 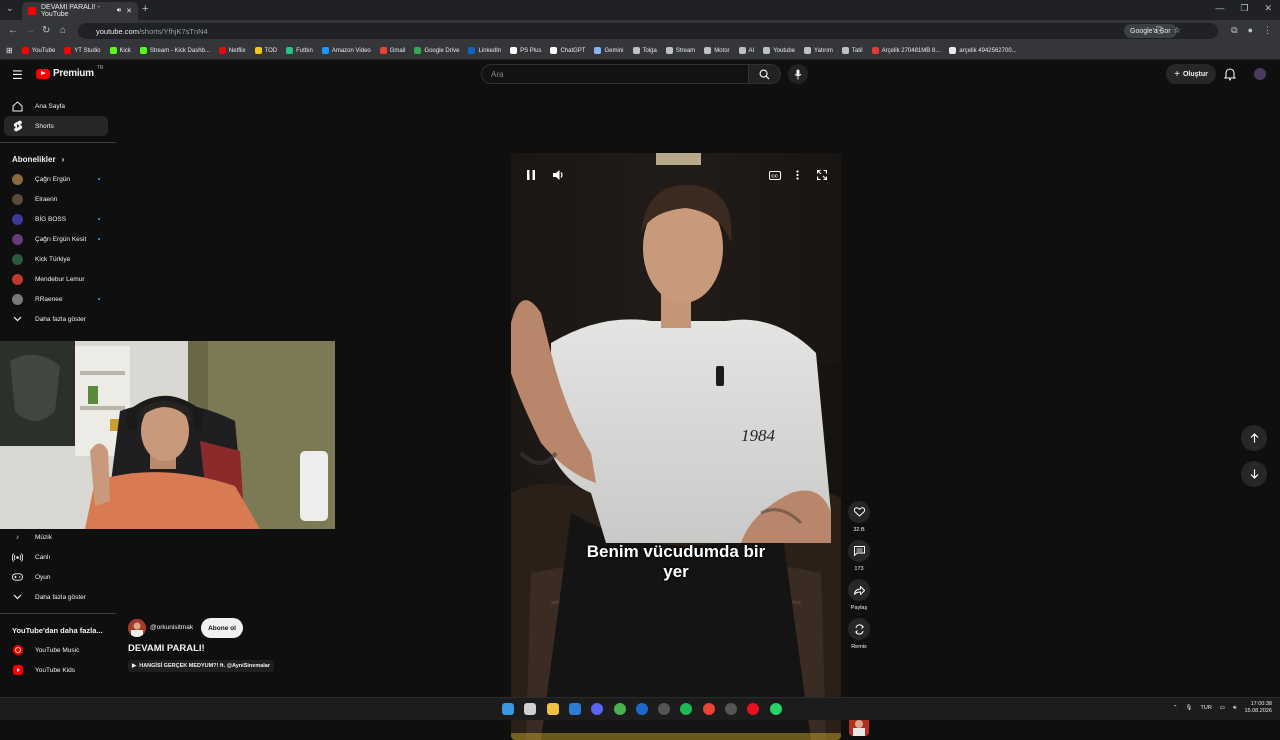 I want to click on subscribe-button: Abone ol, so click(x=222, y=628).